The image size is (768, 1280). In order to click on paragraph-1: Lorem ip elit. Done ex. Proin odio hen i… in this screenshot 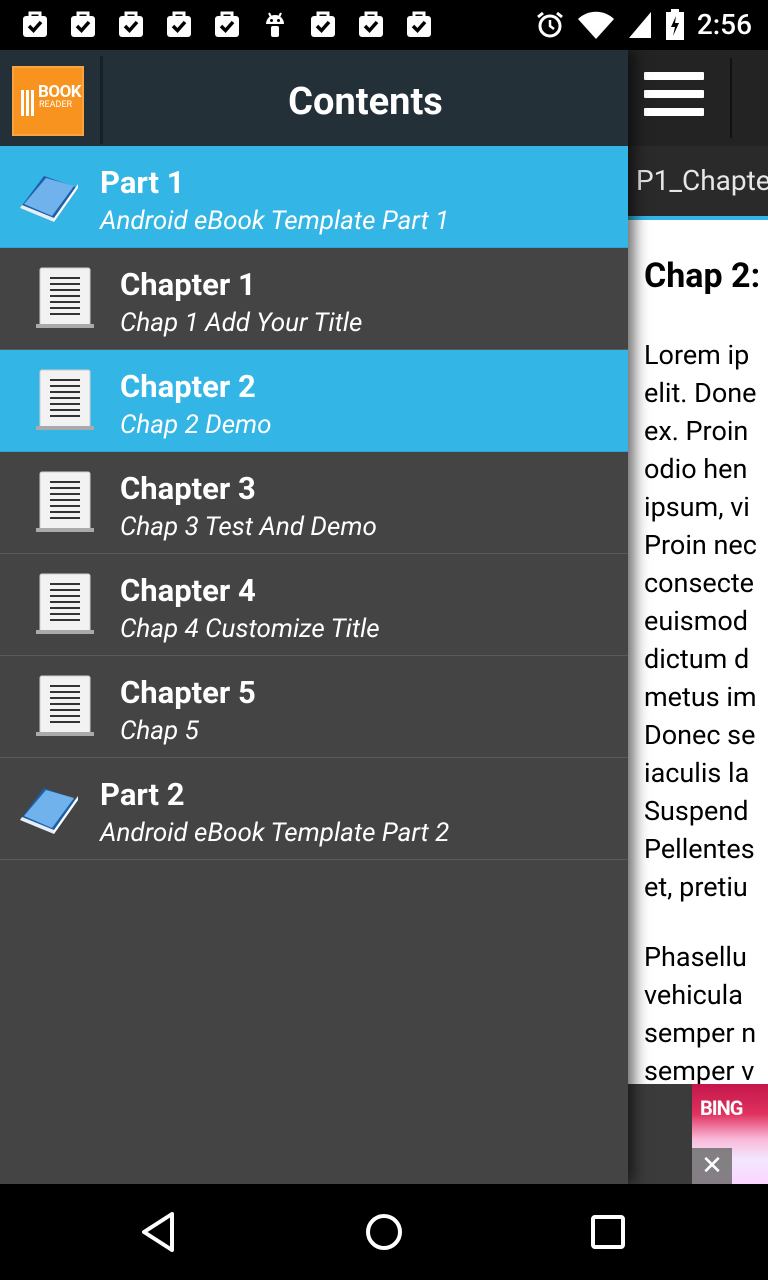, I will do `click(706, 621)`.